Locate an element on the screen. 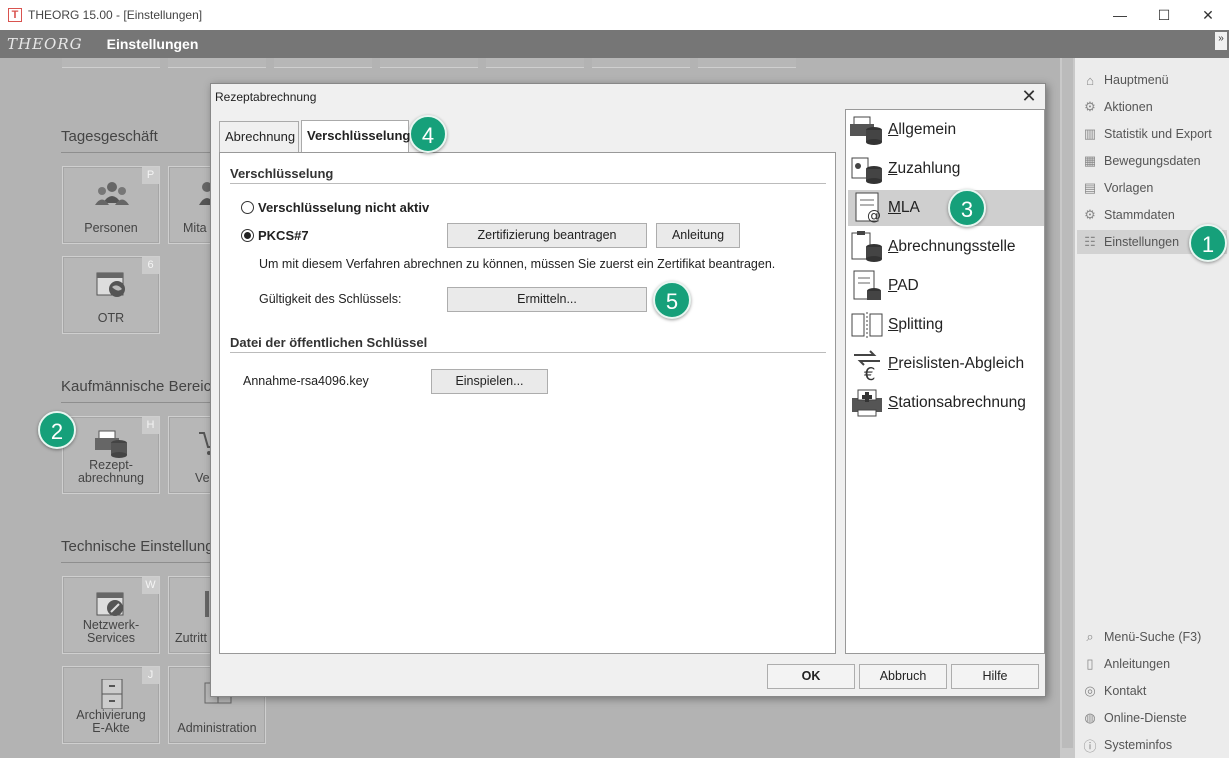  euro-arrows-icon: € is located at coordinates (867, 364).